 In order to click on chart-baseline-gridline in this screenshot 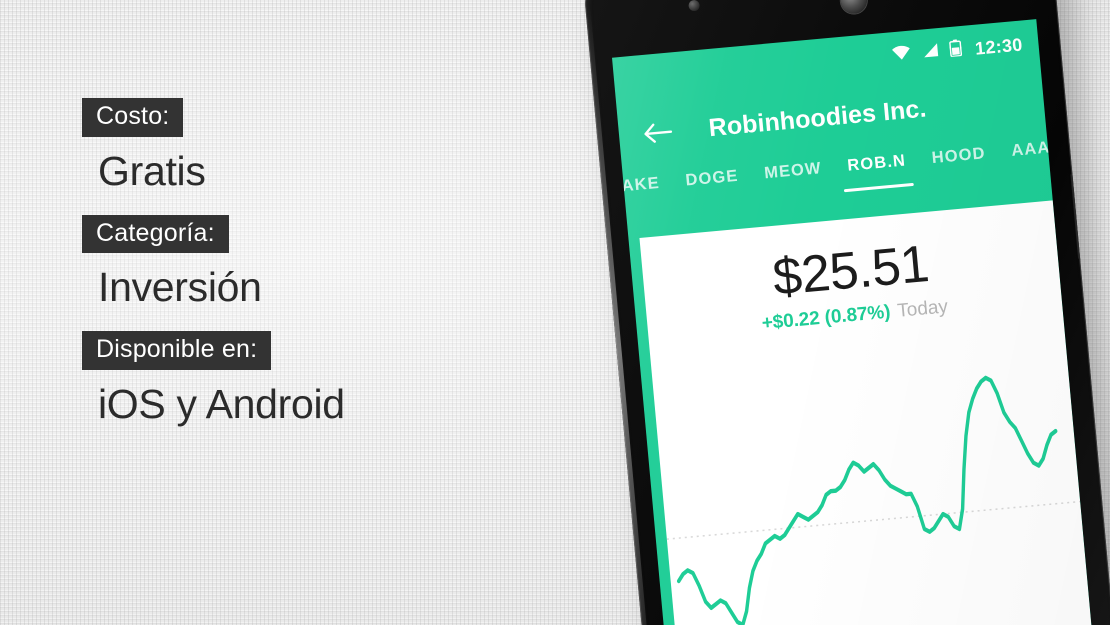, I will do `click(873, 520)`.